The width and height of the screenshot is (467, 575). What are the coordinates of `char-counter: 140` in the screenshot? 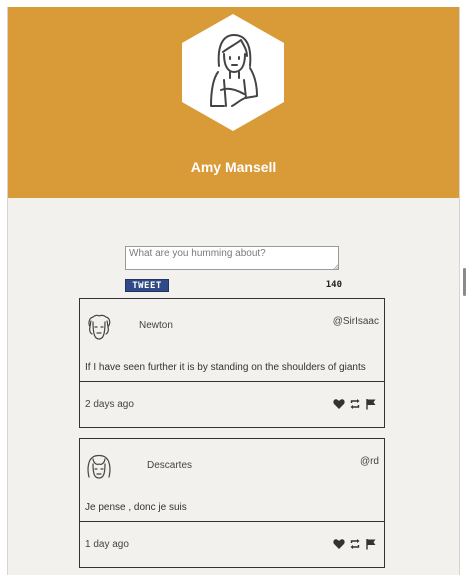 It's located at (333, 285).